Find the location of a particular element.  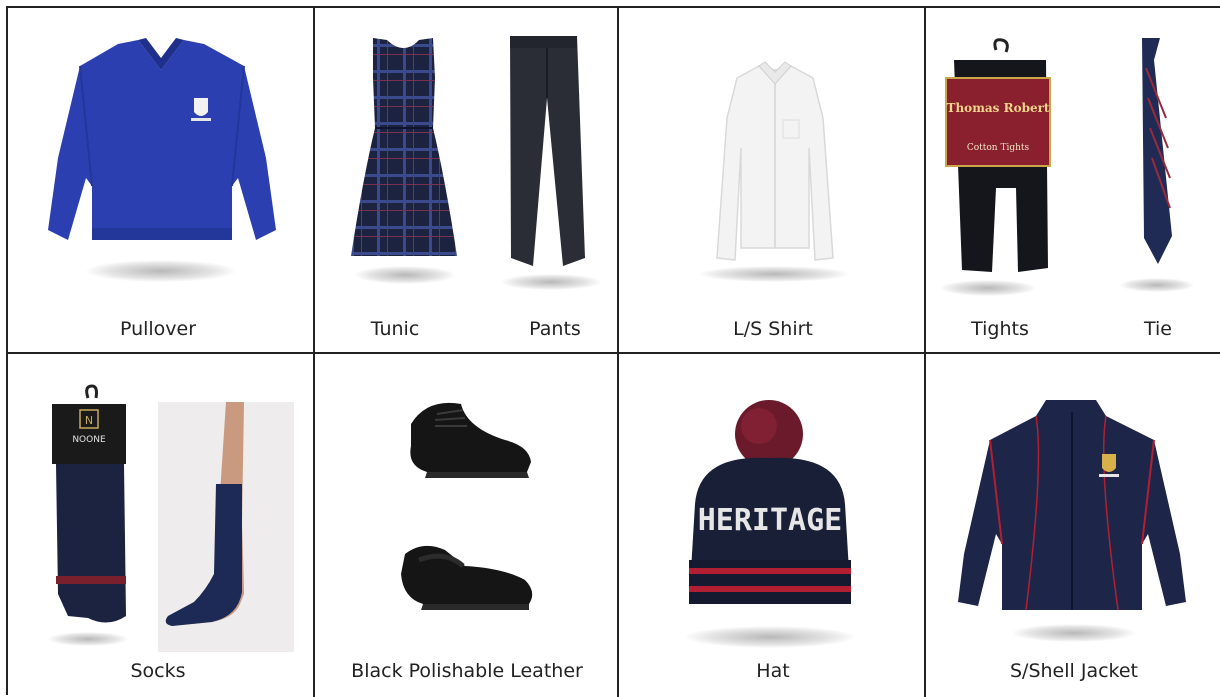

tights-tie-image: Thomas Robert Cotton Tights is located at coordinates (1058, 155).